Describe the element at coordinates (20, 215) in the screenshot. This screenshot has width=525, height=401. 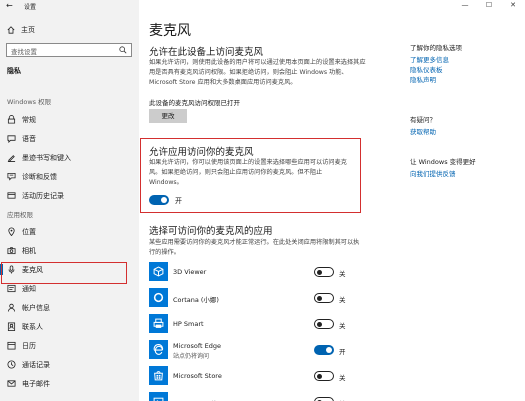
I see `group-app-permissions: 应用权限` at that location.